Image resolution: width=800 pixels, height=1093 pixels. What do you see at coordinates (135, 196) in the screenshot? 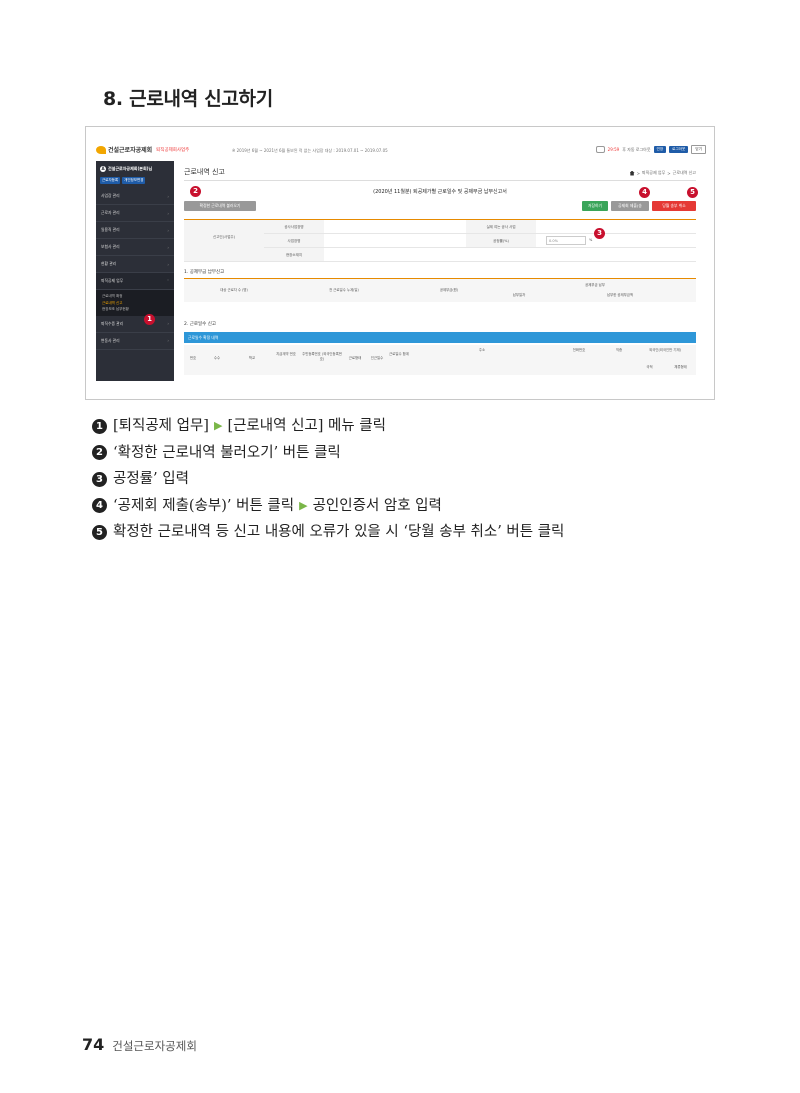
I see `sidebar-item-site: 사업장 관리 ›` at bounding box center [135, 196].